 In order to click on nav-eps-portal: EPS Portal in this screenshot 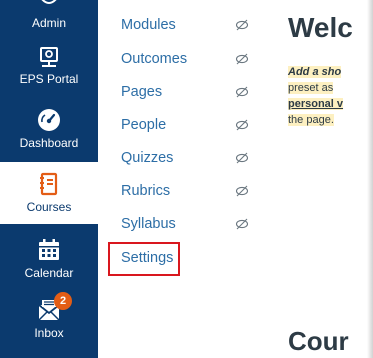, I will do `click(49, 70)`.